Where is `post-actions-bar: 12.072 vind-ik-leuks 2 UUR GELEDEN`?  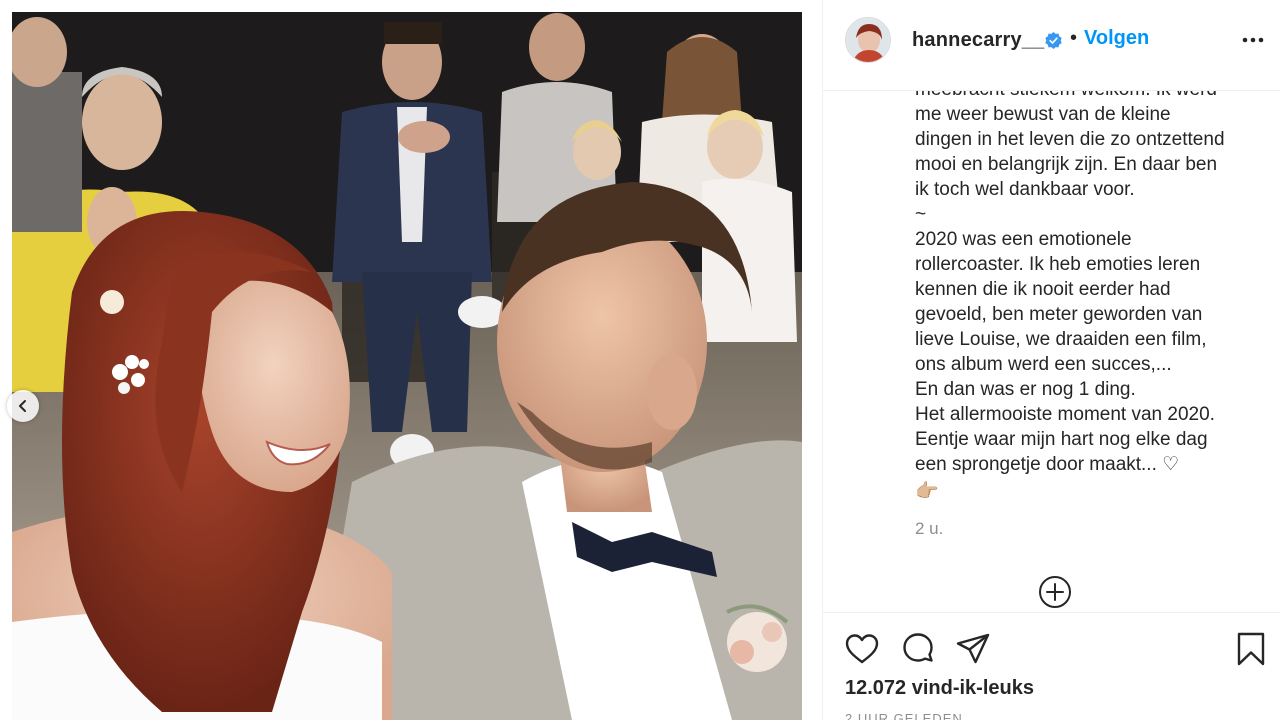
post-actions-bar: 12.072 vind-ik-leuks 2 UUR GELEDEN is located at coordinates (1051, 666).